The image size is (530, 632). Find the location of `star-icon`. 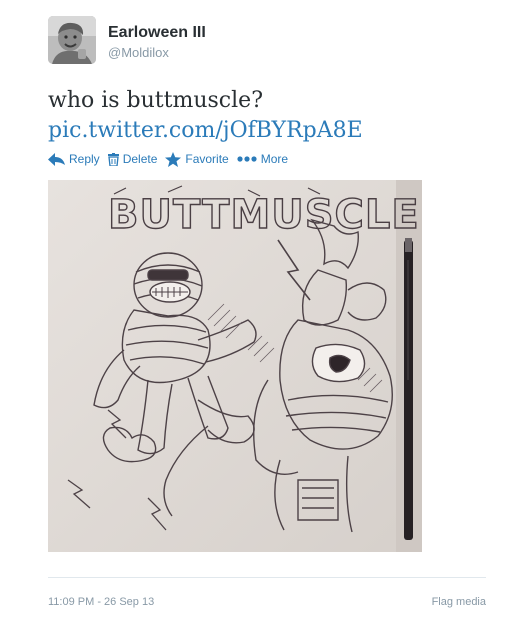

star-icon is located at coordinates (173, 159).